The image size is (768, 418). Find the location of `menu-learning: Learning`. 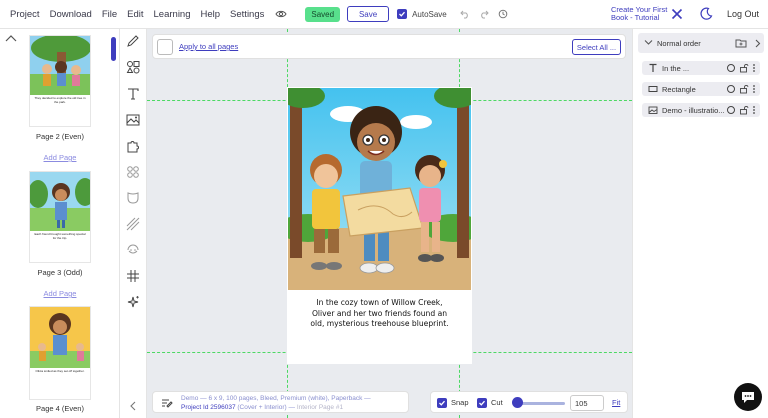

menu-learning: Learning is located at coordinates (172, 14).